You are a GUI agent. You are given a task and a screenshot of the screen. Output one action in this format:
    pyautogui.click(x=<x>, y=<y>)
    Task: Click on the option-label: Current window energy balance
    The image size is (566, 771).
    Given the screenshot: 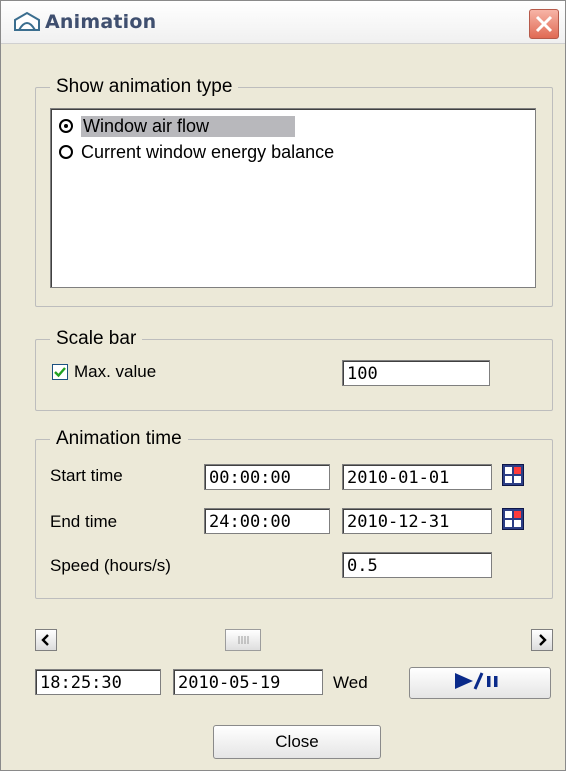 What is the action you would take?
    pyautogui.click(x=208, y=151)
    